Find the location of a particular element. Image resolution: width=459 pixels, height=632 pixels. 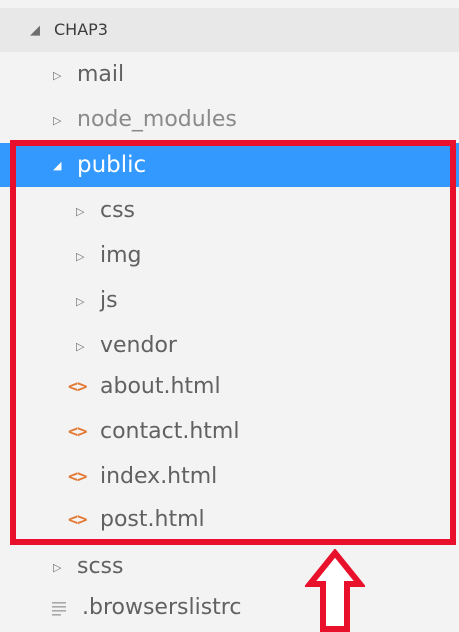

explorer-header-label: CHAP3 is located at coordinates (81, 29).